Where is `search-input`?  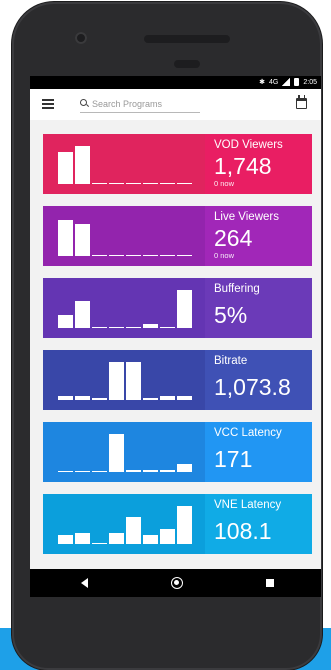
search-input is located at coordinates (145, 103).